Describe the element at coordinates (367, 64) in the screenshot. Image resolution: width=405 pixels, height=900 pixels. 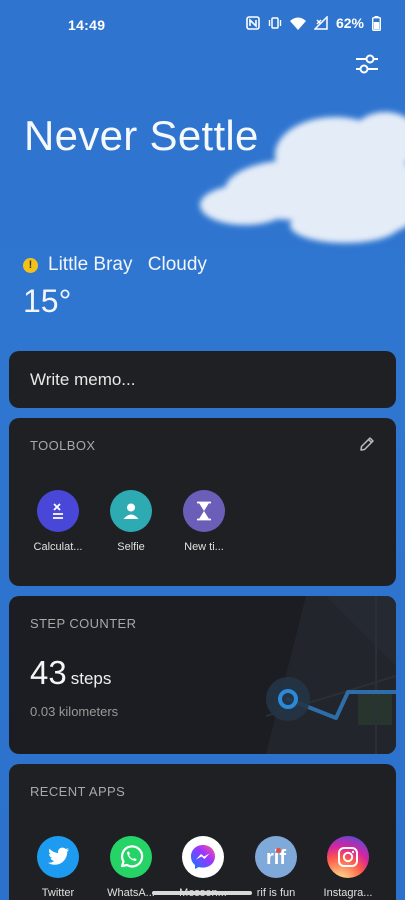
I see `sliders-icon` at that location.